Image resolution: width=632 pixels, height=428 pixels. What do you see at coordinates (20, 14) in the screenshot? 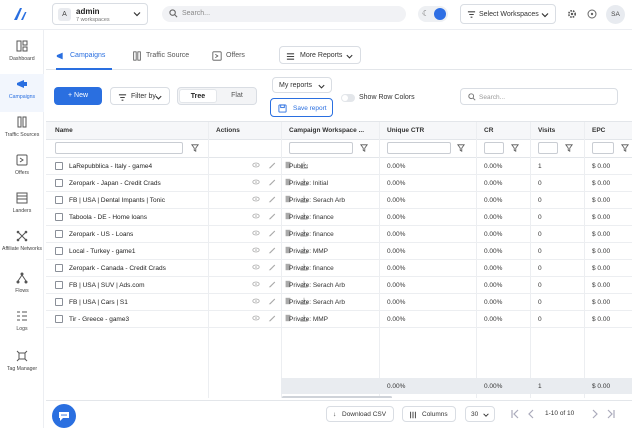
I see `app-logo-icon` at bounding box center [20, 14].